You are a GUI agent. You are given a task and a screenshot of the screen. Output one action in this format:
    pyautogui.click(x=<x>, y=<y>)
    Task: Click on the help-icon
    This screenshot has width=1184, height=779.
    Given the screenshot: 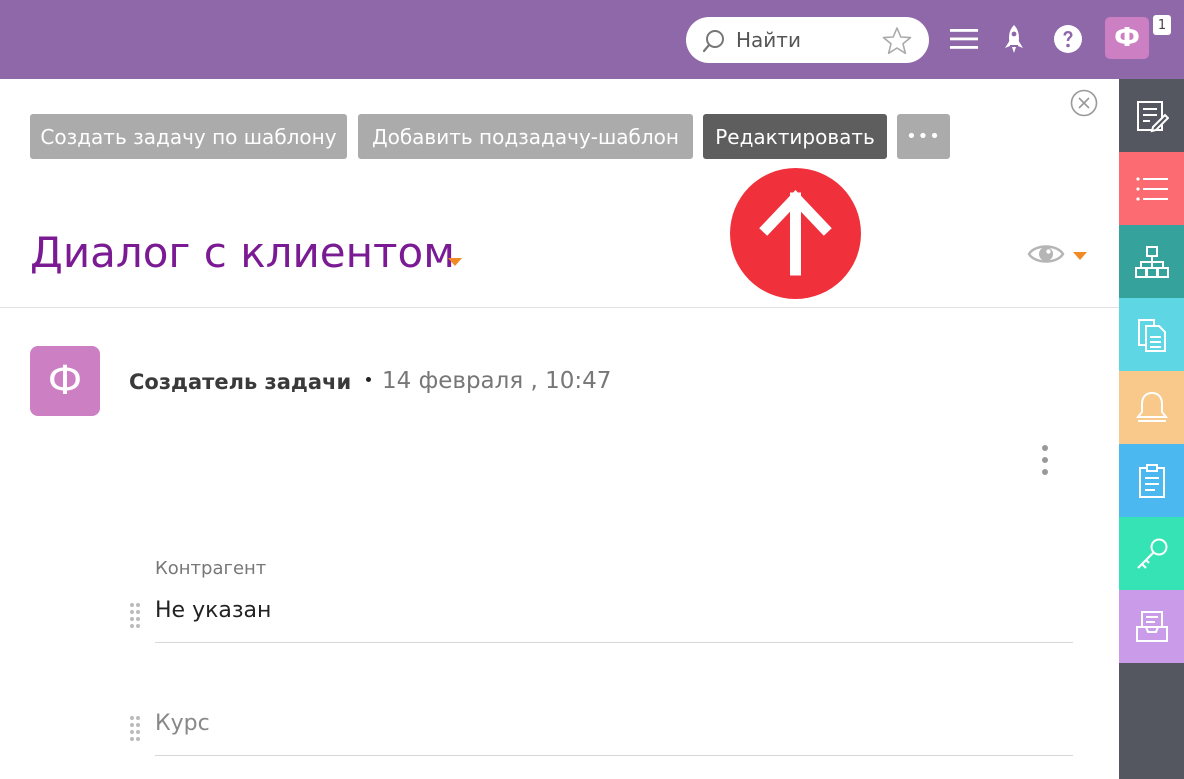 What is the action you would take?
    pyautogui.click(x=1068, y=39)
    